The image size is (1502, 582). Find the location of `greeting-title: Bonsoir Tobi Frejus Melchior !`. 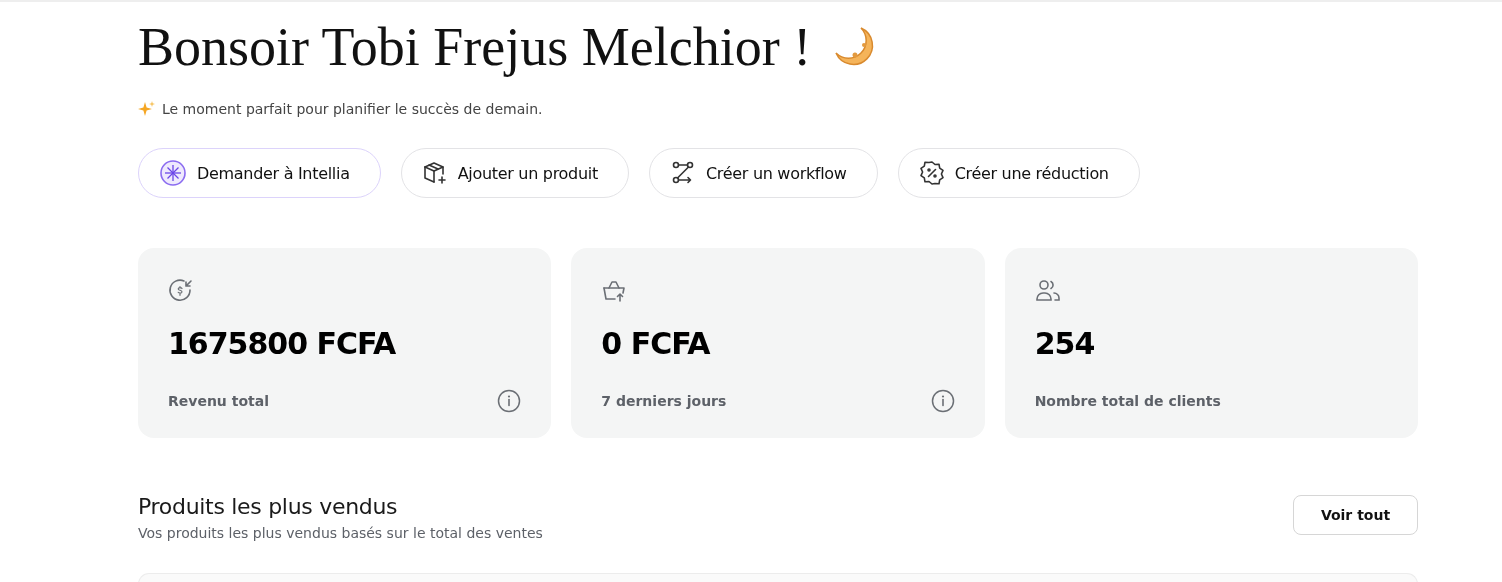

greeting-title: Bonsoir Tobi Frejus Melchior ! is located at coordinates (475, 47).